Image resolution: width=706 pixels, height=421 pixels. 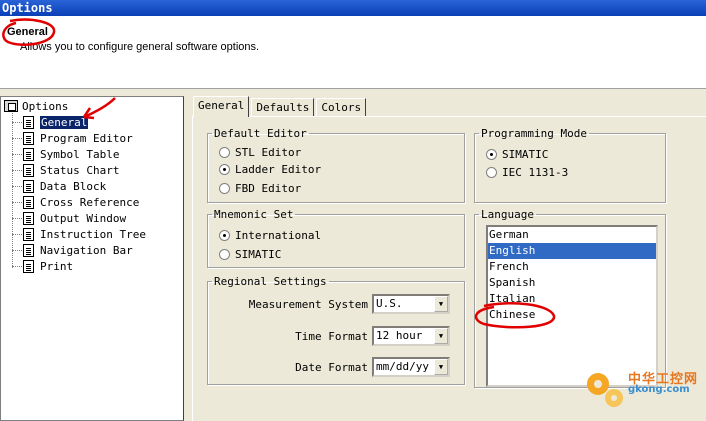 What do you see at coordinates (260, 133) in the screenshot?
I see `group-legend: Default Editor` at bounding box center [260, 133].